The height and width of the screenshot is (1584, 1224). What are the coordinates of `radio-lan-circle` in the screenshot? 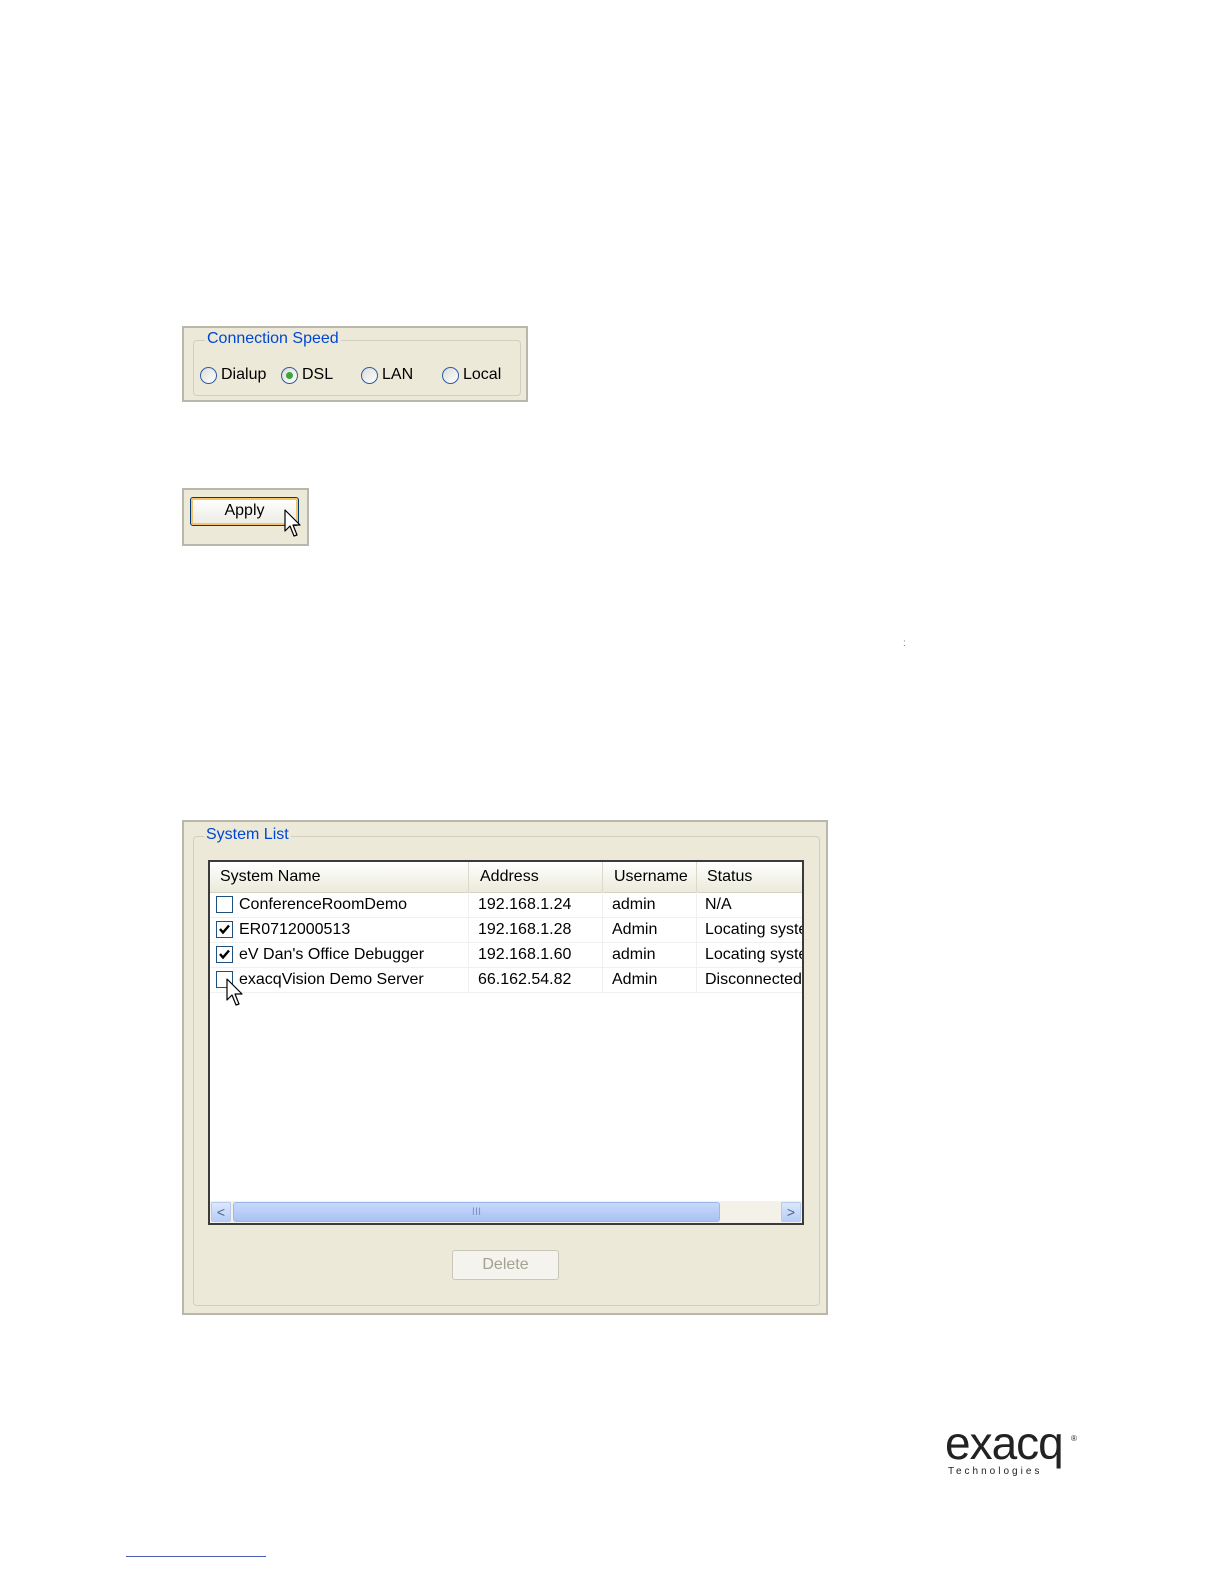 It's located at (369, 375).